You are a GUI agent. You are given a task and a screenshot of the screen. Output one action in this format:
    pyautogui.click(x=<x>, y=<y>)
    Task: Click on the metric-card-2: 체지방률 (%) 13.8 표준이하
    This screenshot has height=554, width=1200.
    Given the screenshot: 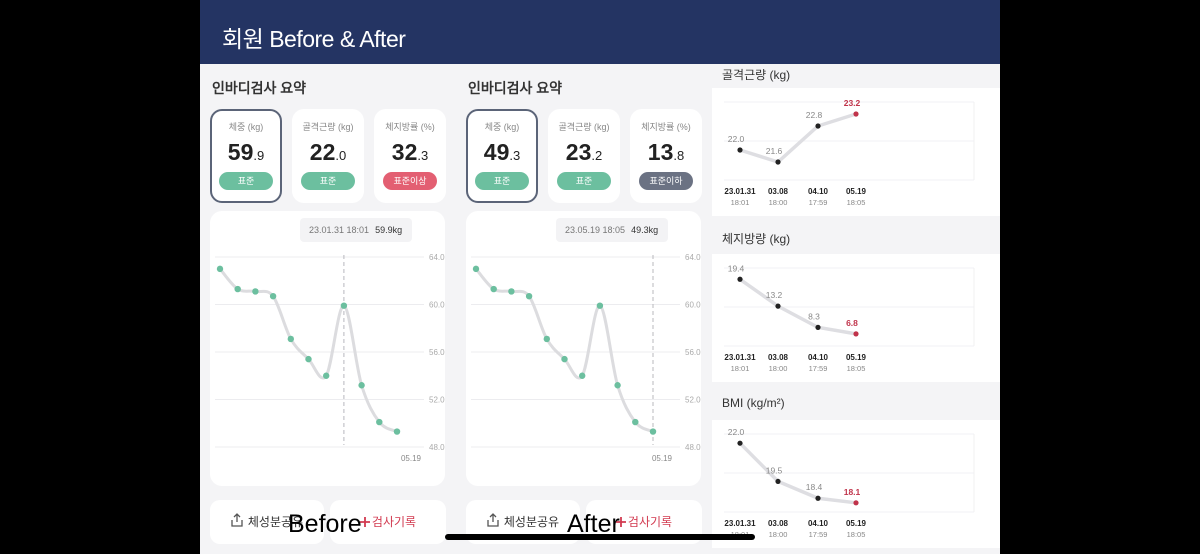 What is the action you would take?
    pyautogui.click(x=666, y=156)
    